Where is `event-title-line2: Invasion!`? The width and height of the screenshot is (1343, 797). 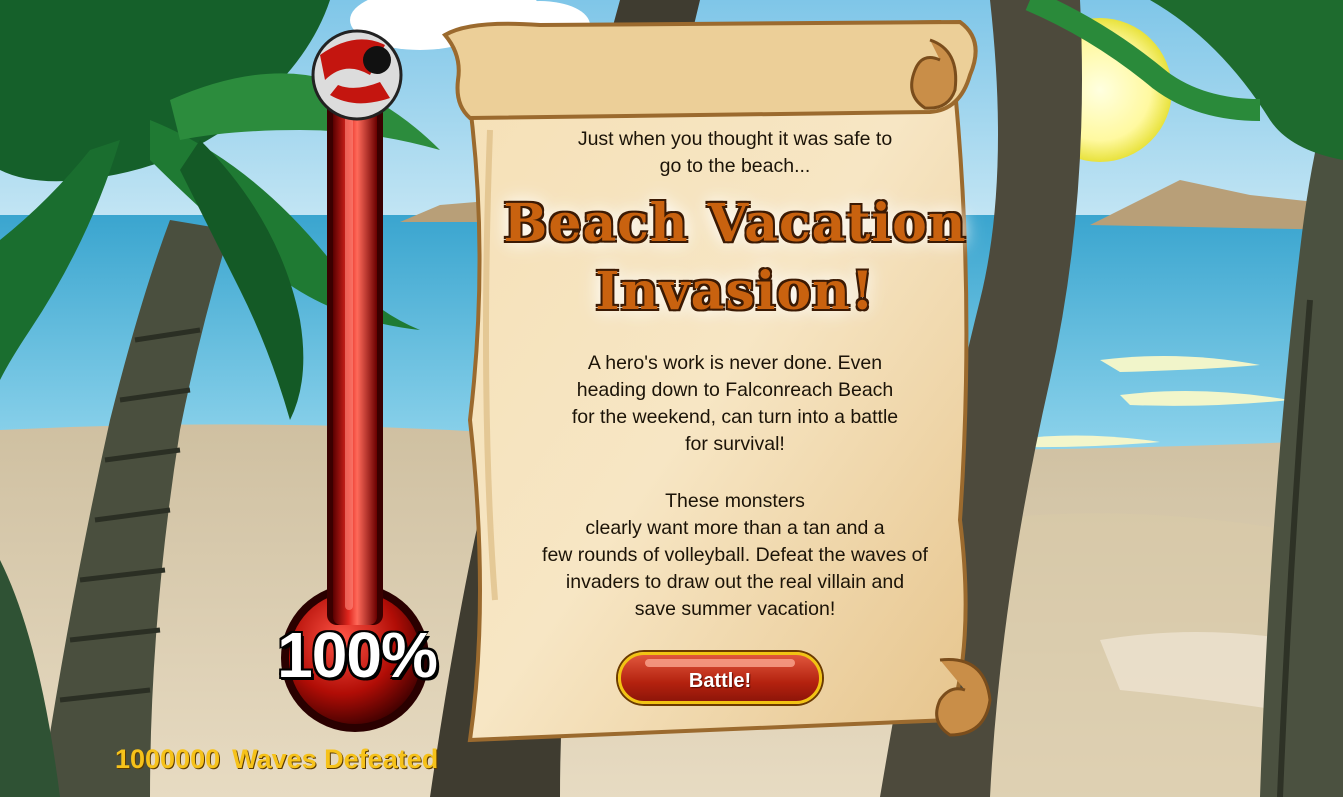
event-title-line2: Invasion! is located at coordinates (735, 291).